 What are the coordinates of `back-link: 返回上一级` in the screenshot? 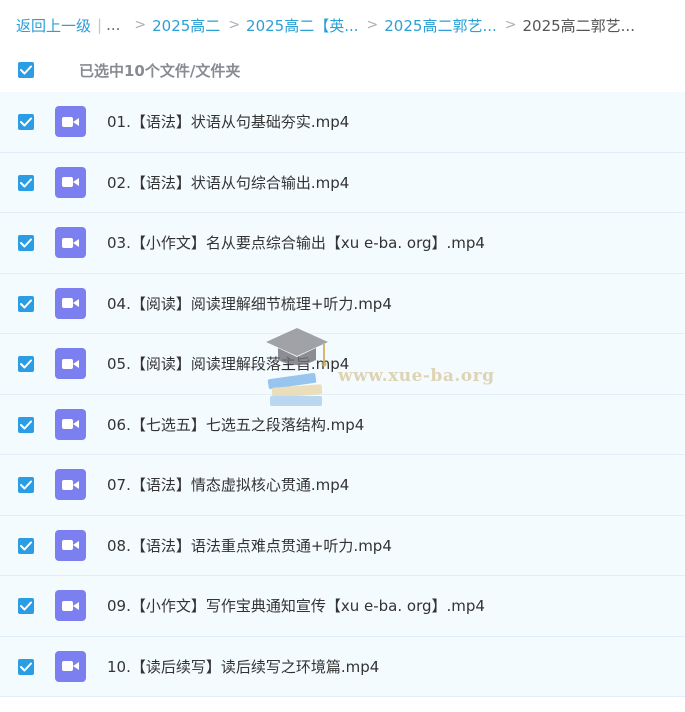 It's located at (53, 25).